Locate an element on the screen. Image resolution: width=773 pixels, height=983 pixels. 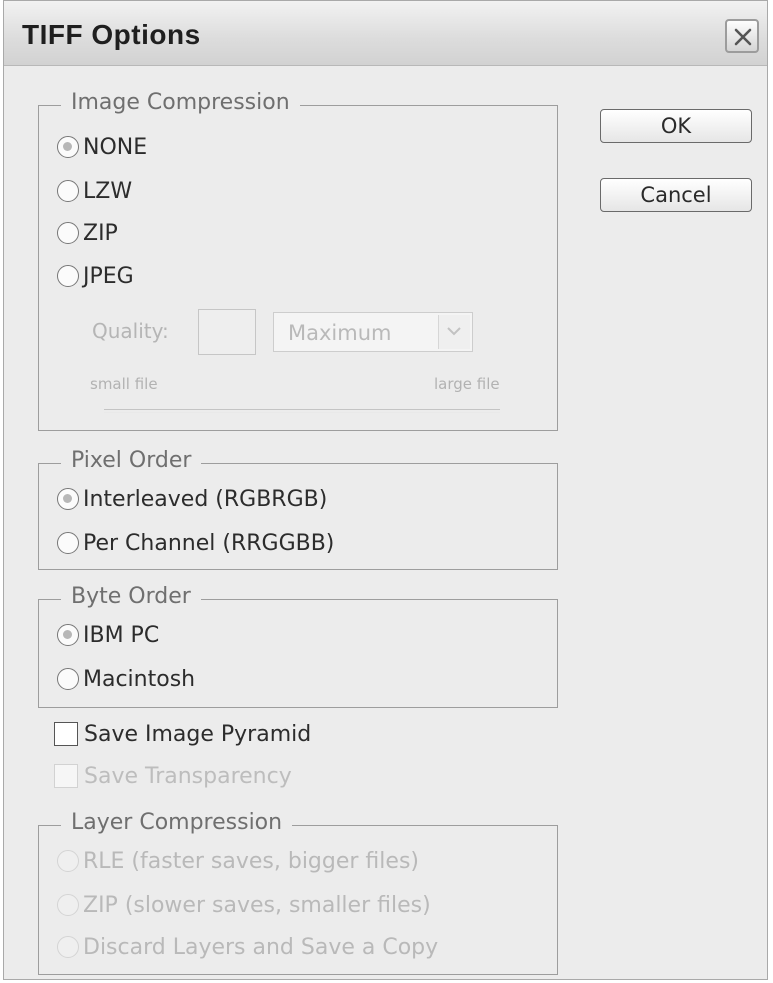
compression-jpeg-radio: JPEG is located at coordinates (95, 276).